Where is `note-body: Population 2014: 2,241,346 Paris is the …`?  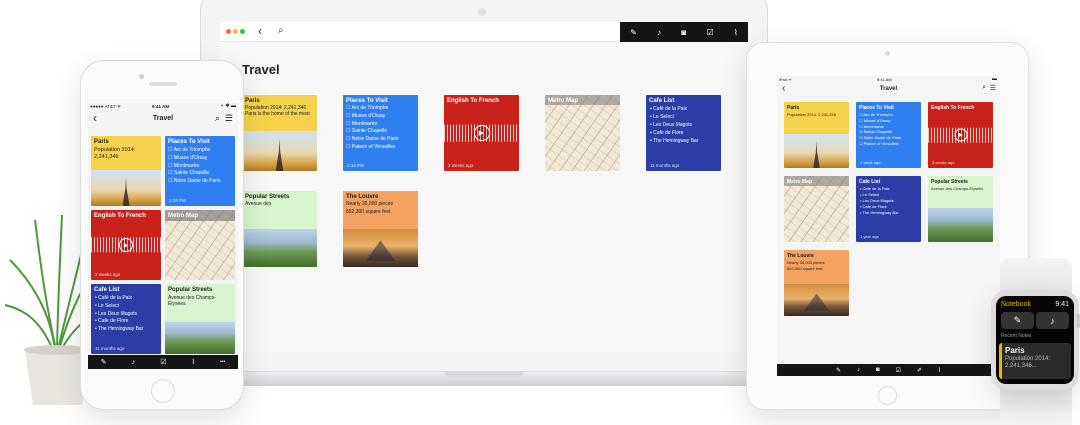 note-body: Population 2014: 2,241,346 Paris is the … is located at coordinates (277, 111).